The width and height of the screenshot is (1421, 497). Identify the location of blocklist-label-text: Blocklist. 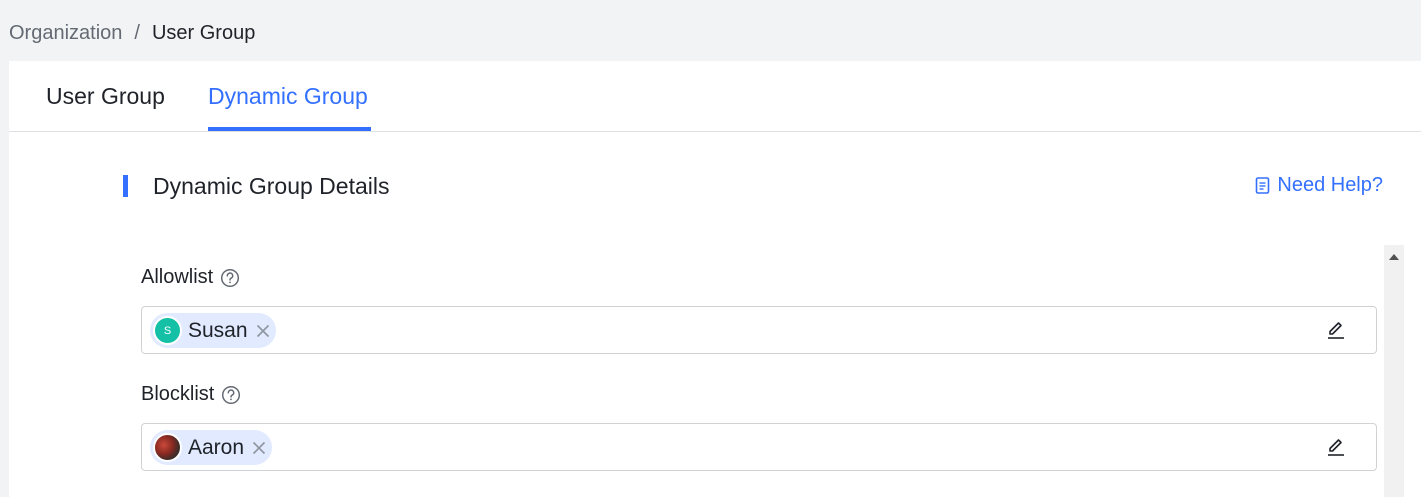
(178, 394).